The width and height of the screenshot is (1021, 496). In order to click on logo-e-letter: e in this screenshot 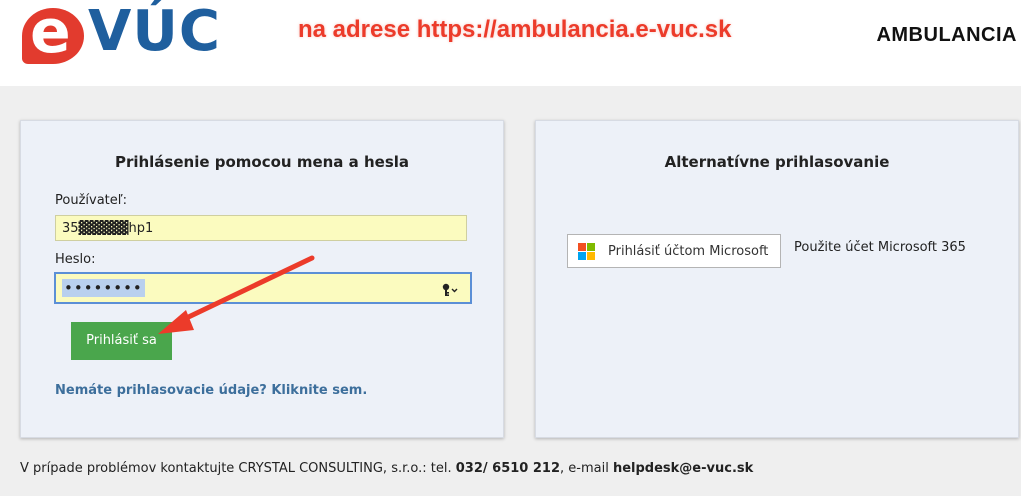, I will do `click(50, 33)`.